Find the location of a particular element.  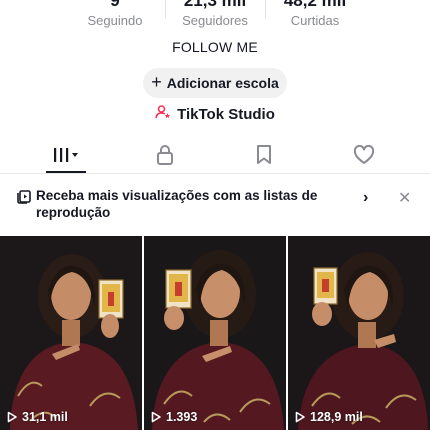

videos-grid-icon is located at coordinates (66, 155).